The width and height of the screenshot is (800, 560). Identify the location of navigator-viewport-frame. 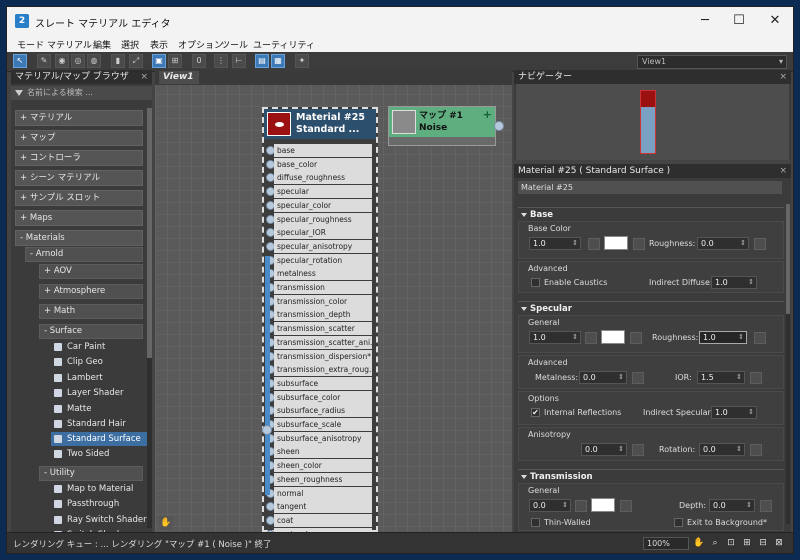
(648, 122).